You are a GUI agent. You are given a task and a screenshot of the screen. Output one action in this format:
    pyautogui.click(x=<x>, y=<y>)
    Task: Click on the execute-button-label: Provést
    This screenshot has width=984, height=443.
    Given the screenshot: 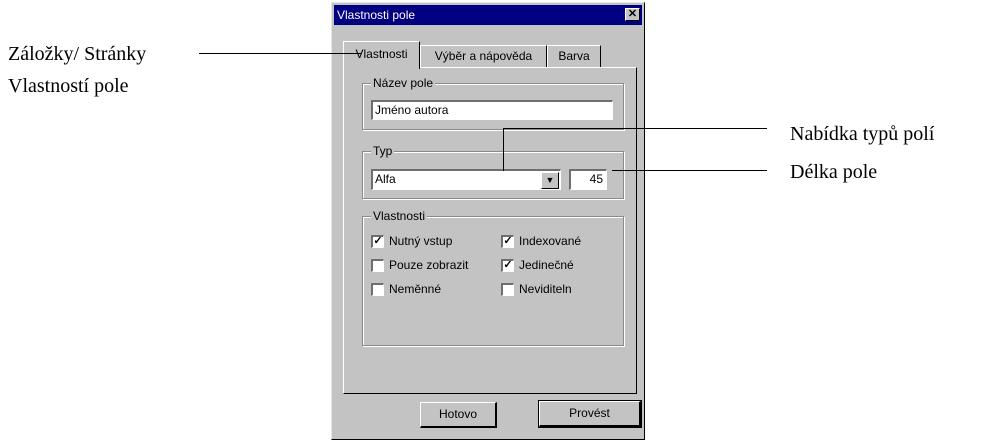 What is the action you would take?
    pyautogui.click(x=589, y=413)
    